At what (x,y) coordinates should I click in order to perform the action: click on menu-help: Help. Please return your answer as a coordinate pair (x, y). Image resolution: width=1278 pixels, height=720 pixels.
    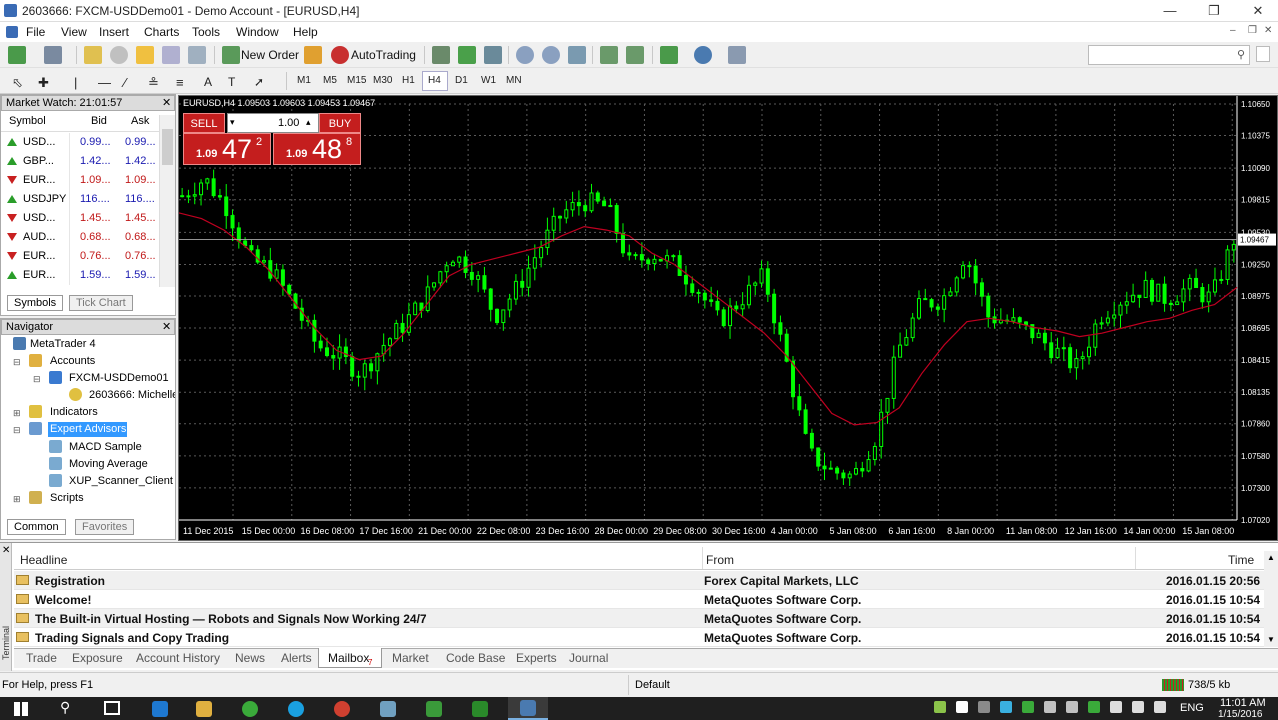
    Looking at the image, I should click on (305, 32).